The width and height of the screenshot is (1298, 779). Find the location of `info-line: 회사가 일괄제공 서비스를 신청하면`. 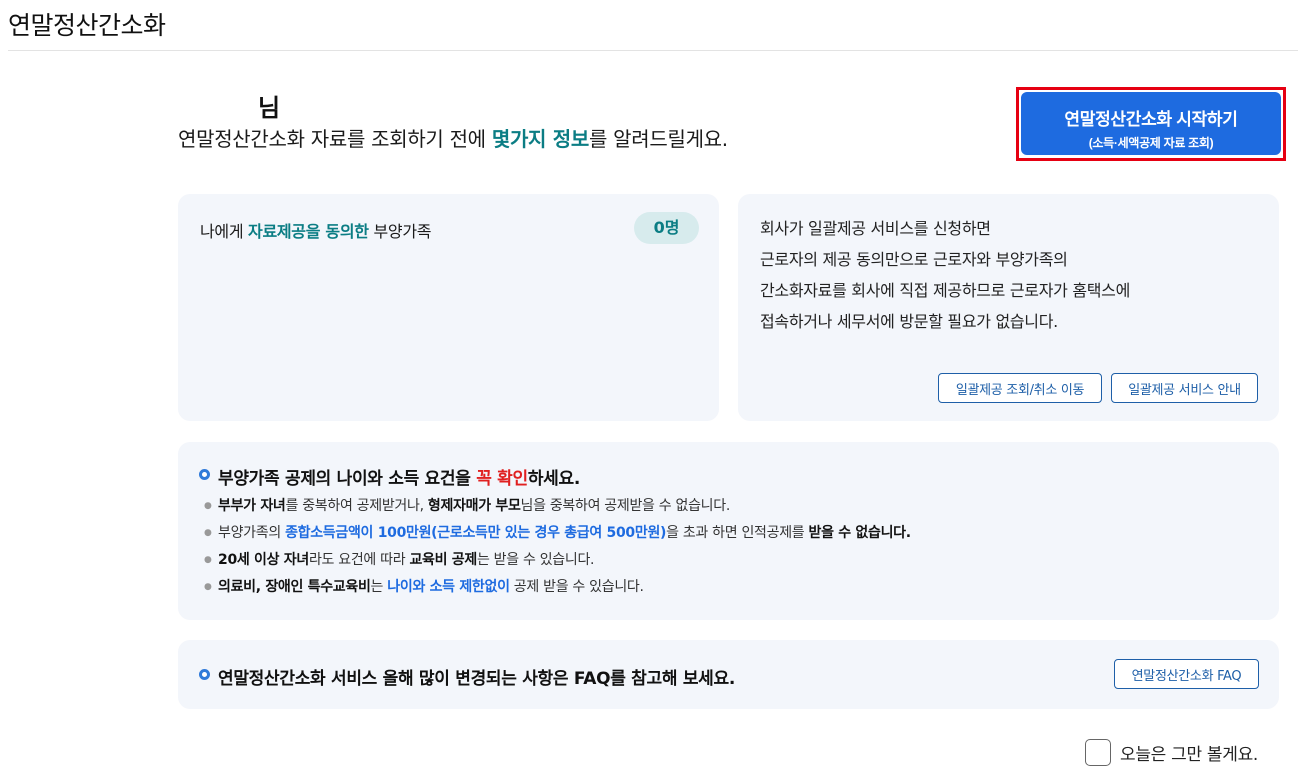

info-line: 회사가 일괄제공 서비스를 신청하면 is located at coordinates (875, 228).